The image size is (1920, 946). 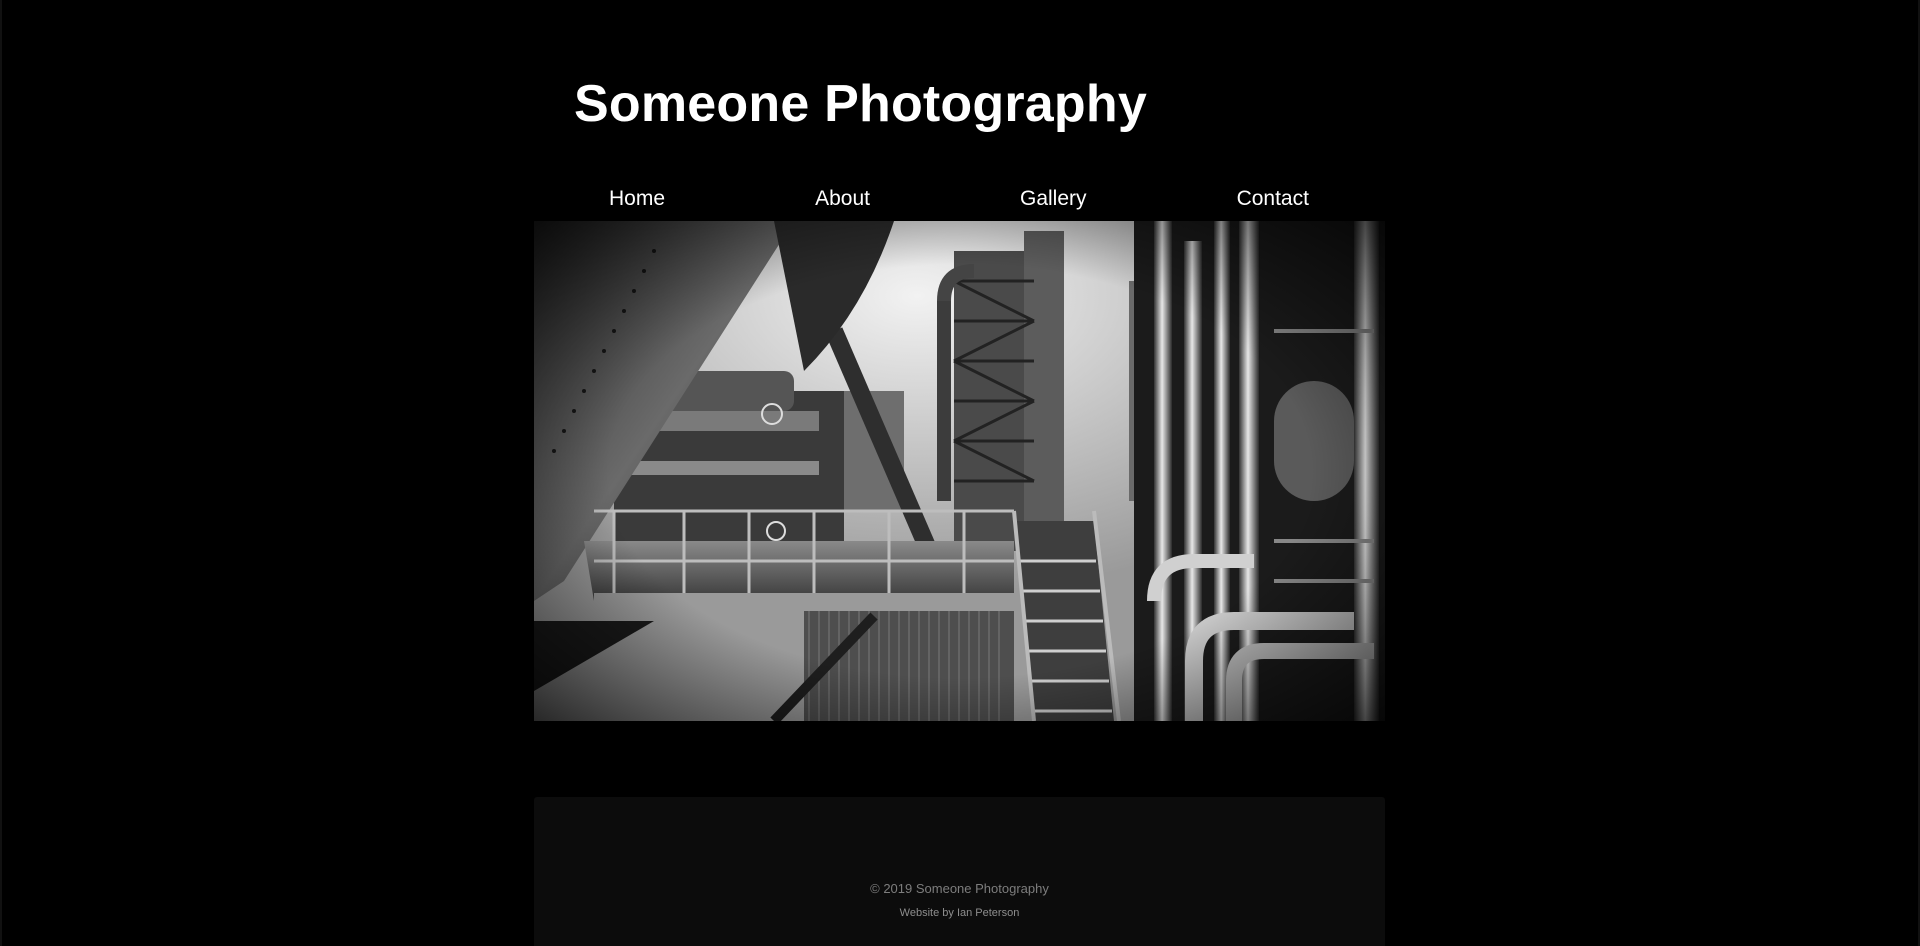 I want to click on site-title: Someone Photography, so click(x=860, y=104).